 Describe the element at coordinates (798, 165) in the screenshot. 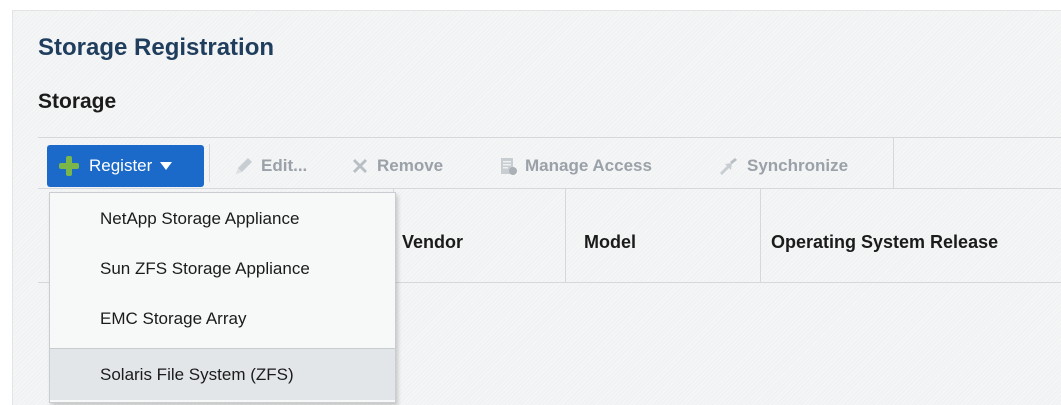

I see `synchronize-button-label: Synchronize` at that location.